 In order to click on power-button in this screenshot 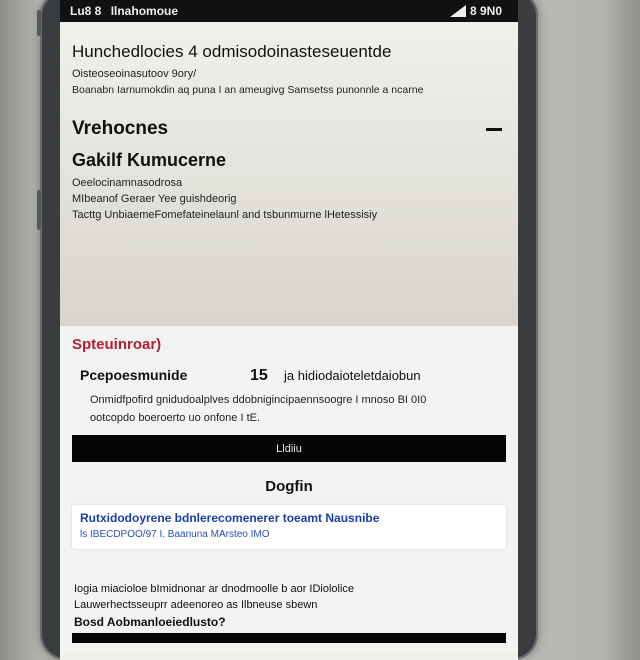, I will do `click(39, 210)`.